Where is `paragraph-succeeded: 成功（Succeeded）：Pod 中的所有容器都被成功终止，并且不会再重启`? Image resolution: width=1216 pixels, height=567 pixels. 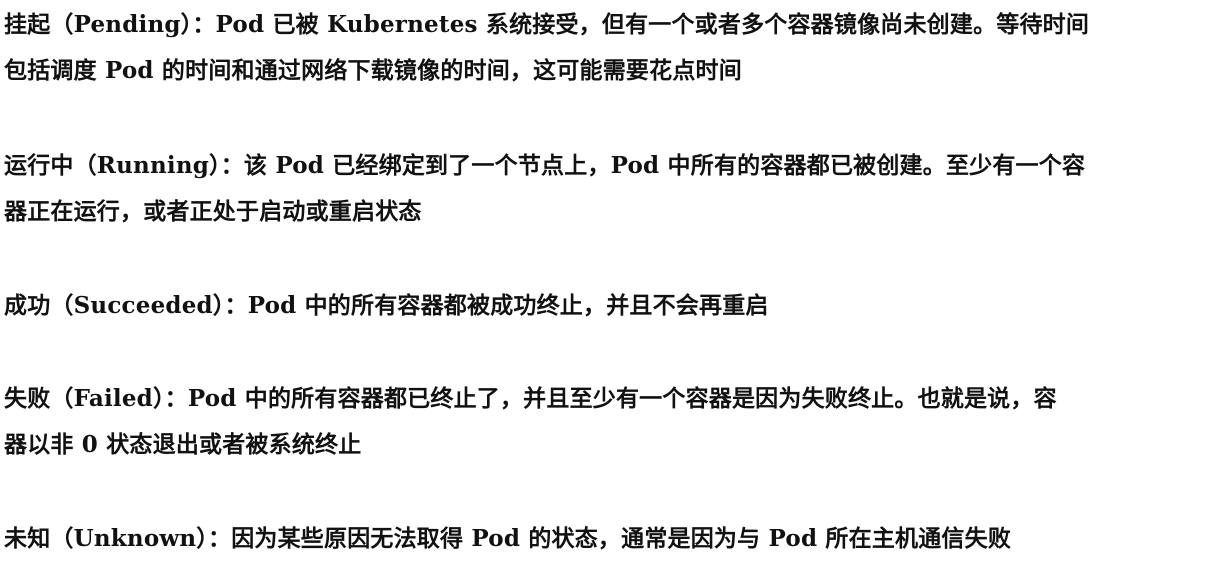
paragraph-succeeded: 成功（Succeeded）：Pod 中的所有容器都被成功终止，并且不会再重启 is located at coordinates (604, 306).